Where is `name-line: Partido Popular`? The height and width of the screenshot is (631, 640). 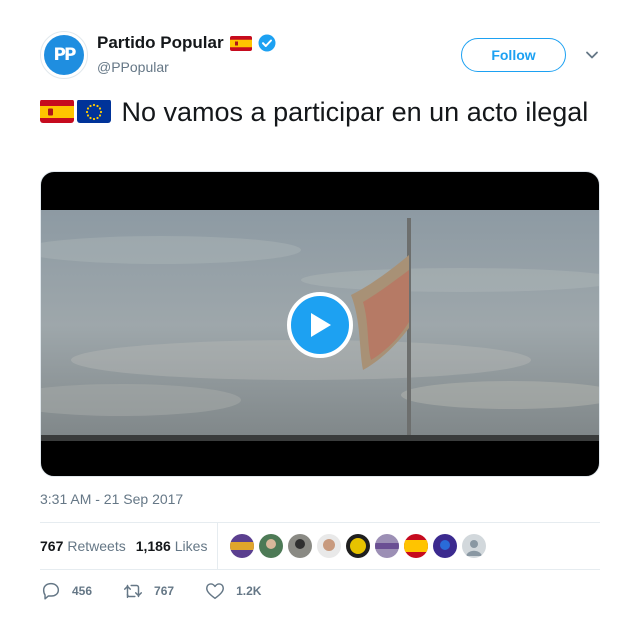
name-line: Partido Popular is located at coordinates (186, 43).